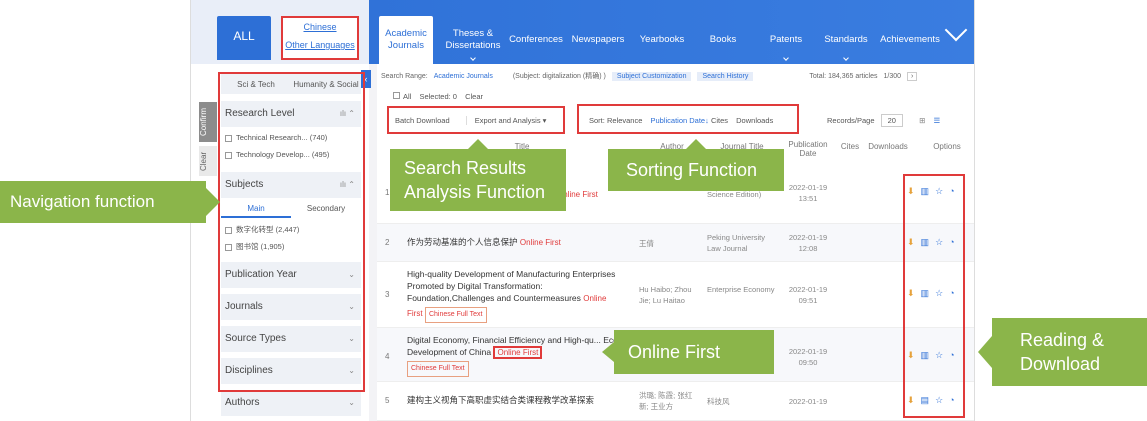 This screenshot has height=421, width=1147. I want to click on search-history-button: Search History, so click(725, 76).